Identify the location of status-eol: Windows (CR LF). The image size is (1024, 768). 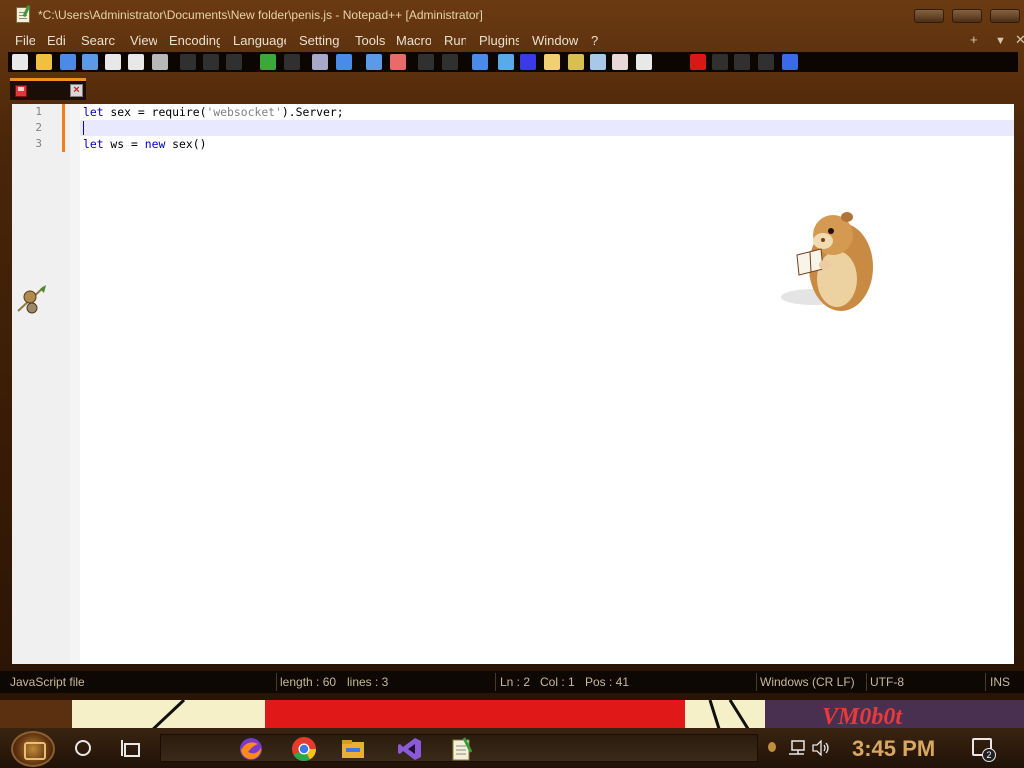
(807, 682).